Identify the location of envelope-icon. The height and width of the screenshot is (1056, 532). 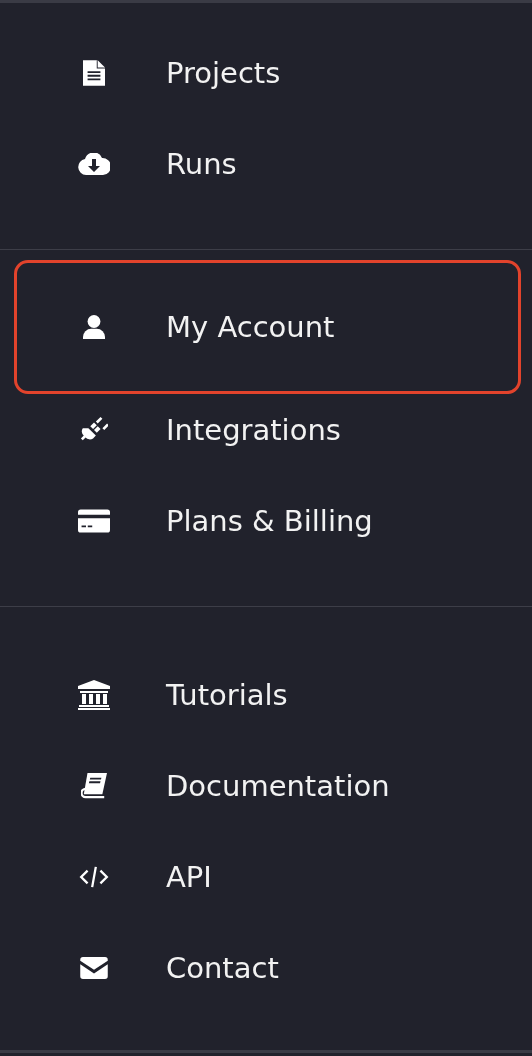
(94, 967).